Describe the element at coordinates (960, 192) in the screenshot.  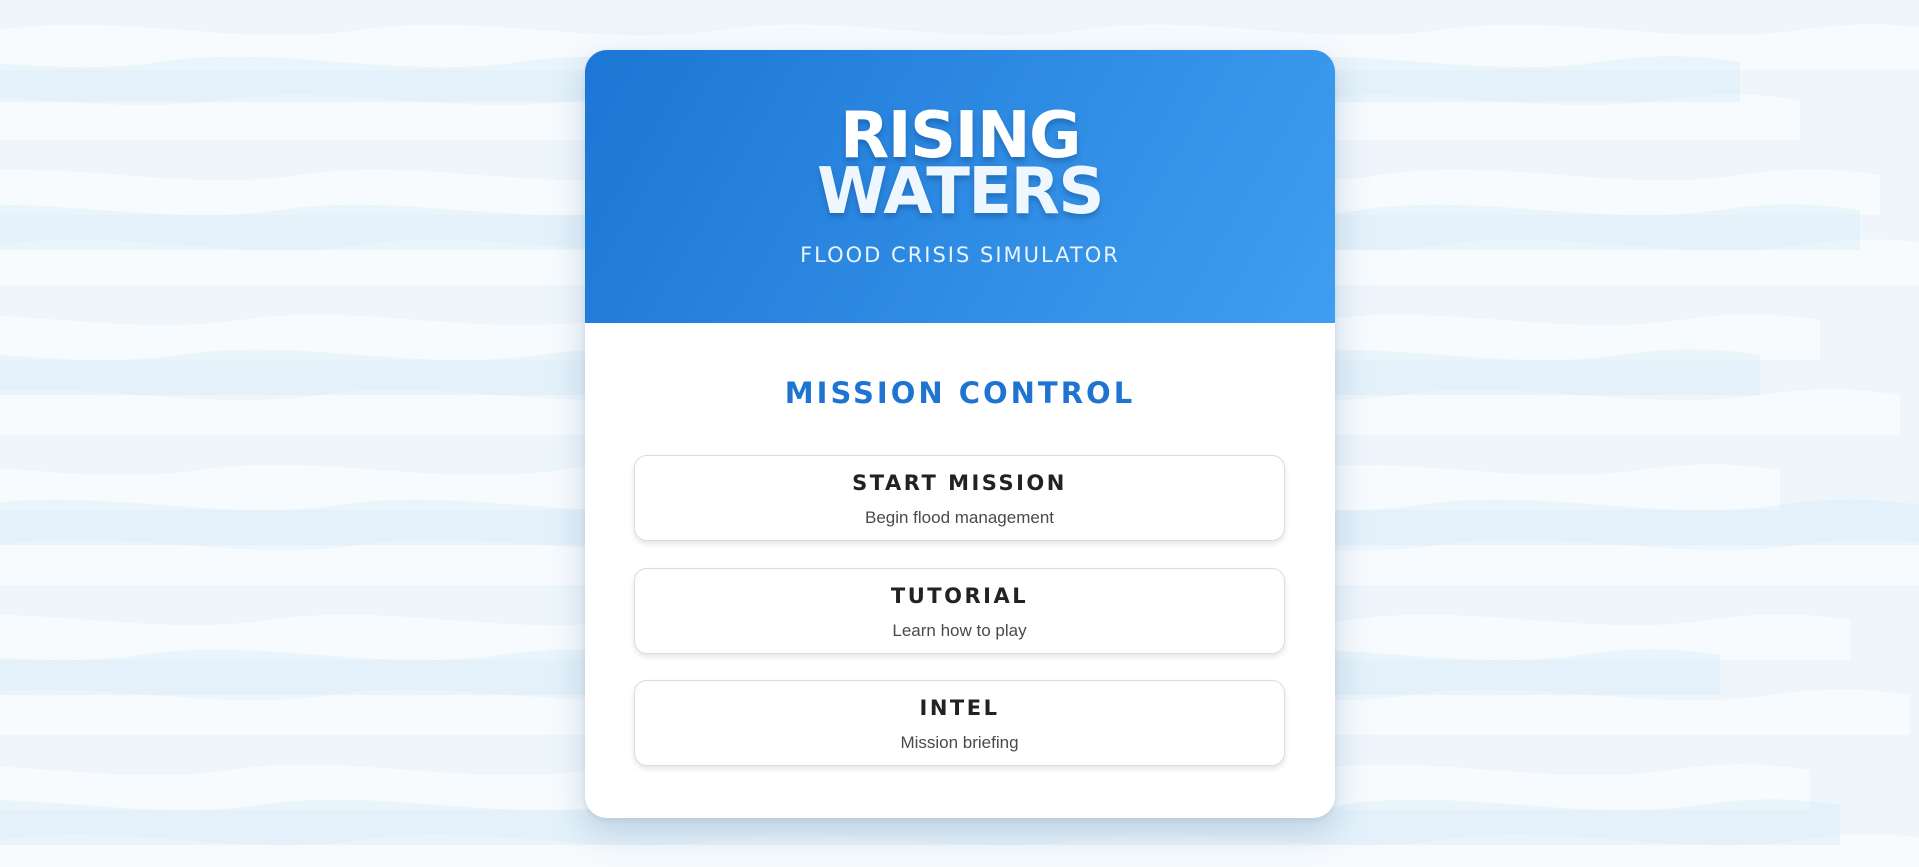
I see `game-title-line2: WATERS` at that location.